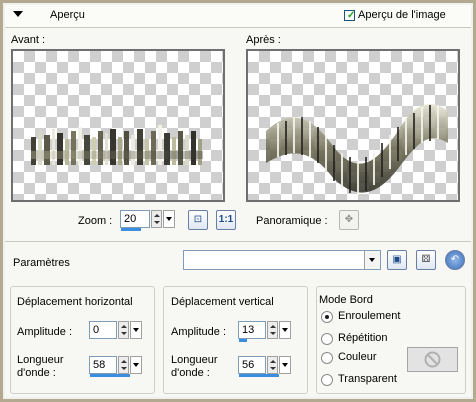 This screenshot has height=402, width=476. I want to click on edge-mode-repeat-radio, so click(327, 339).